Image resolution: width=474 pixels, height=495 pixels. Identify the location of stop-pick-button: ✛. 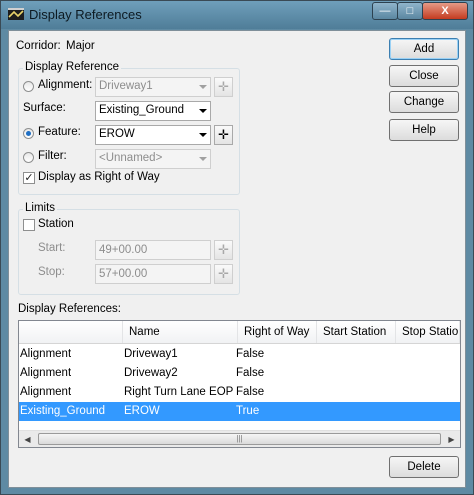
(223, 274).